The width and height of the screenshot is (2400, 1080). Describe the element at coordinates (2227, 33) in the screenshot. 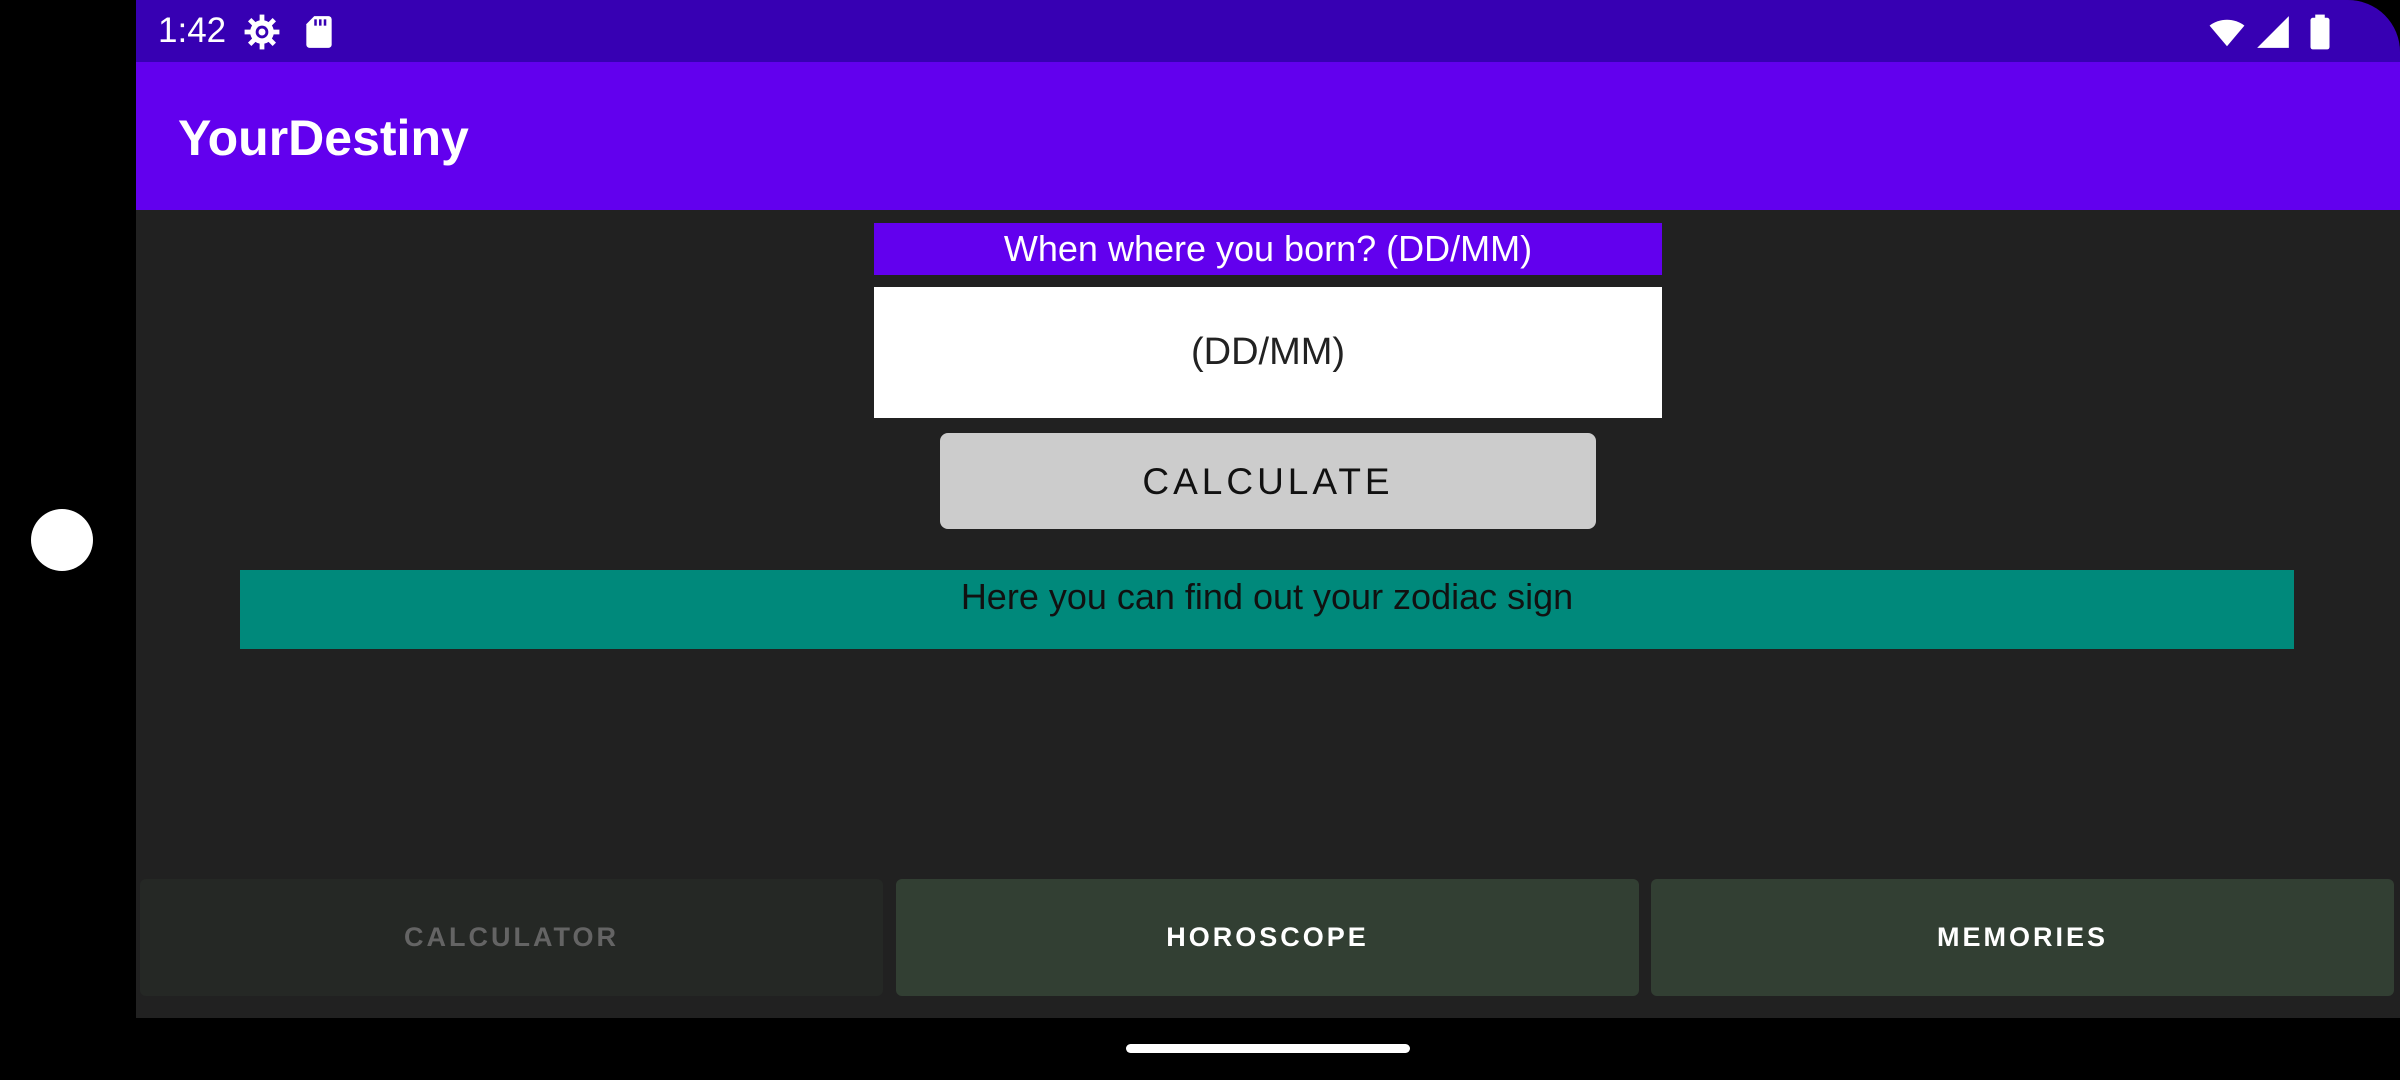

I see `wifi-icon` at that location.